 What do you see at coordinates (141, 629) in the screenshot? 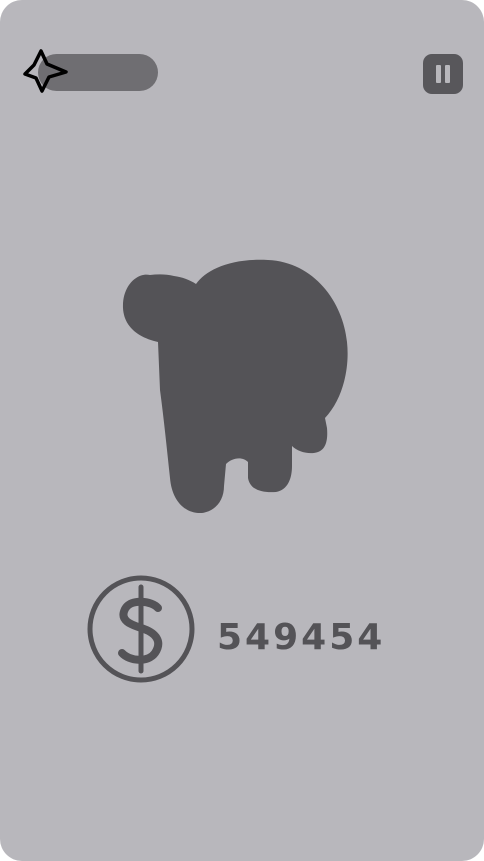
I see `coin-icon` at bounding box center [141, 629].